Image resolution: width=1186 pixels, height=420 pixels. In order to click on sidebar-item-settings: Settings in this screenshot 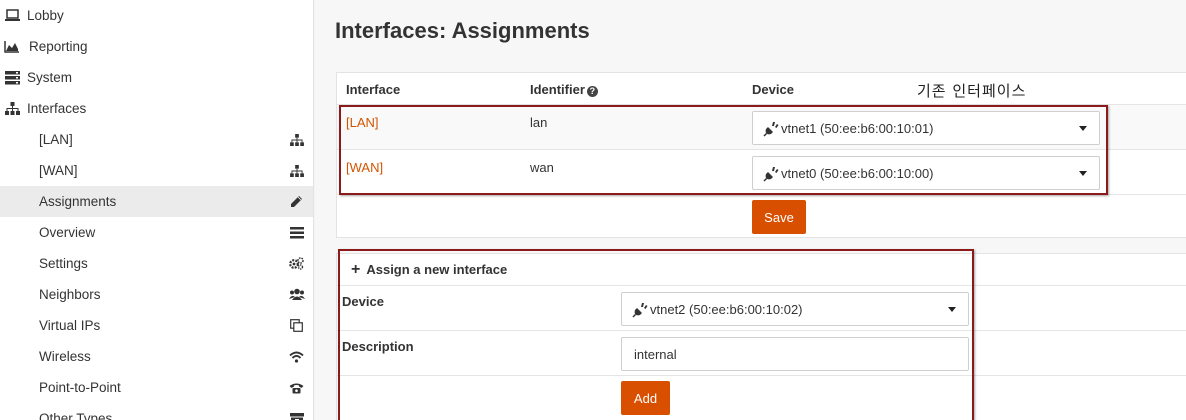, I will do `click(156, 263)`.